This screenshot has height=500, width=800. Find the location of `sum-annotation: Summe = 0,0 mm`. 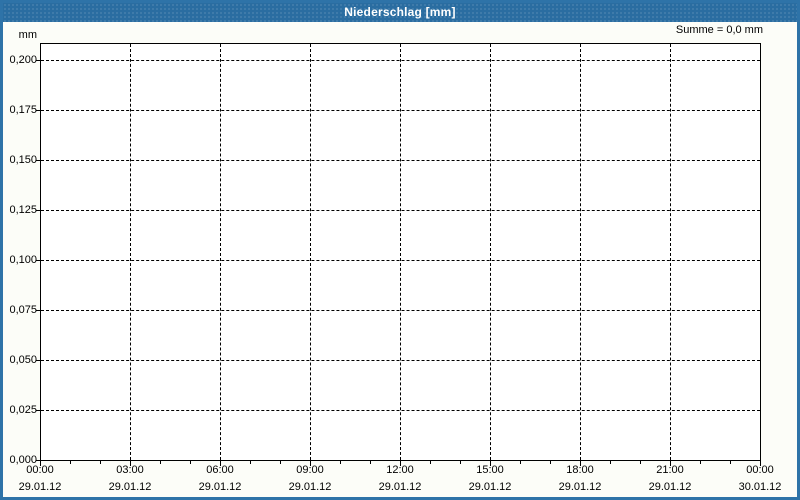

sum-annotation: Summe = 0,0 mm is located at coordinates (719, 30).